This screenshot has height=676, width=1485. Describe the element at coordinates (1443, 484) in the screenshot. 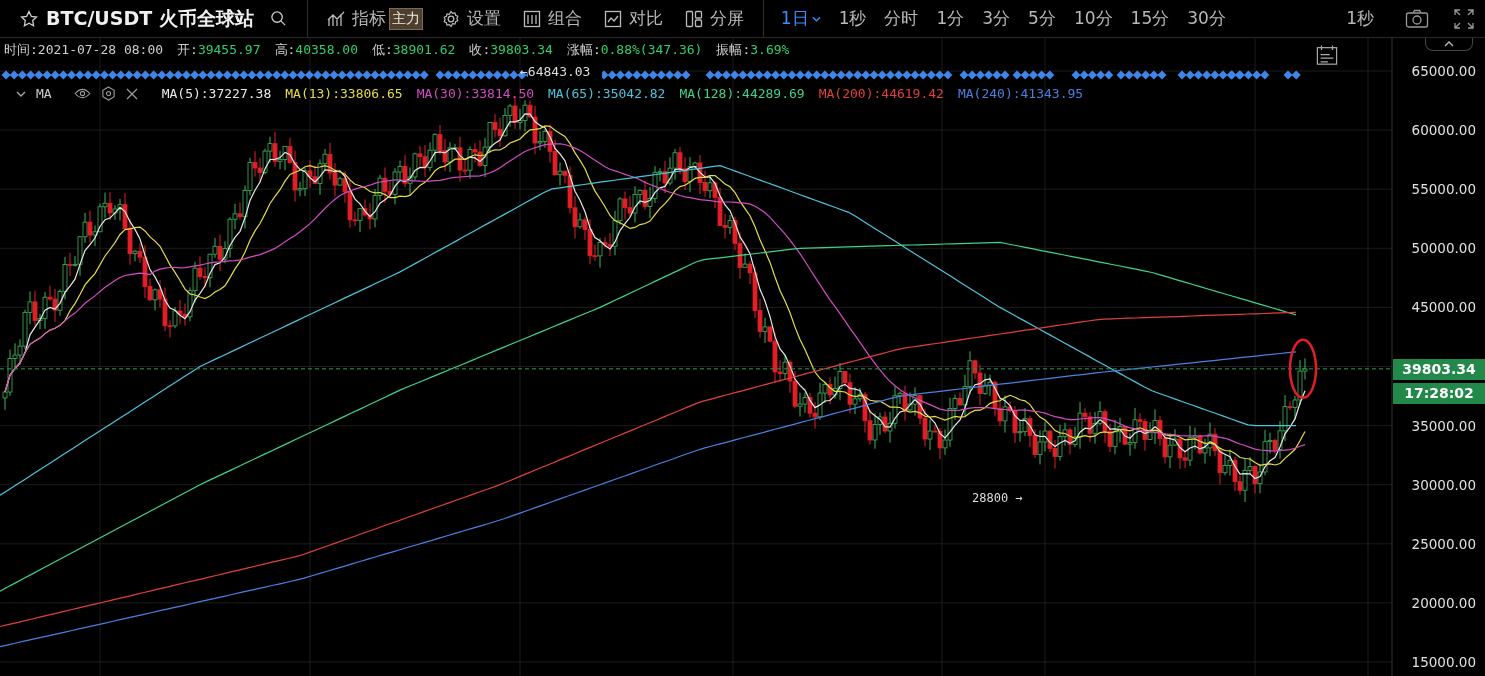

I see `axis-label: 30000.00` at that location.